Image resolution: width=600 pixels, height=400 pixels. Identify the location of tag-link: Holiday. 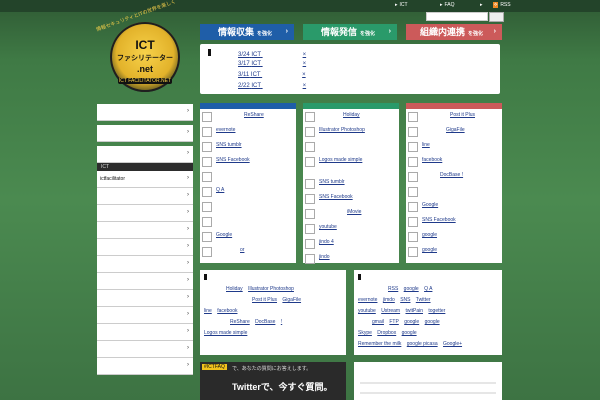
(234, 289).